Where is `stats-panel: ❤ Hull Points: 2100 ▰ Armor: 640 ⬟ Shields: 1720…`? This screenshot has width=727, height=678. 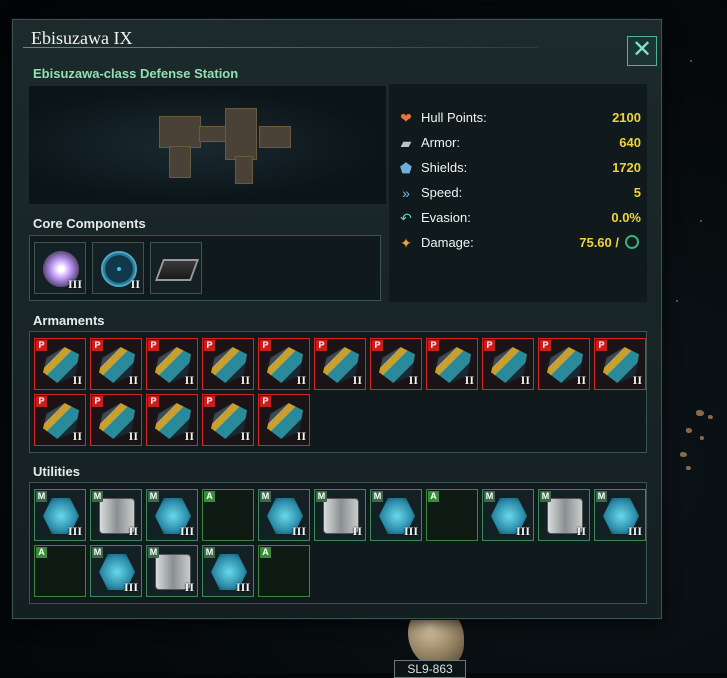 stats-panel: ❤ Hull Points: 2100 ▰ Armor: 640 ⬟ Shields: 1720… is located at coordinates (518, 193).